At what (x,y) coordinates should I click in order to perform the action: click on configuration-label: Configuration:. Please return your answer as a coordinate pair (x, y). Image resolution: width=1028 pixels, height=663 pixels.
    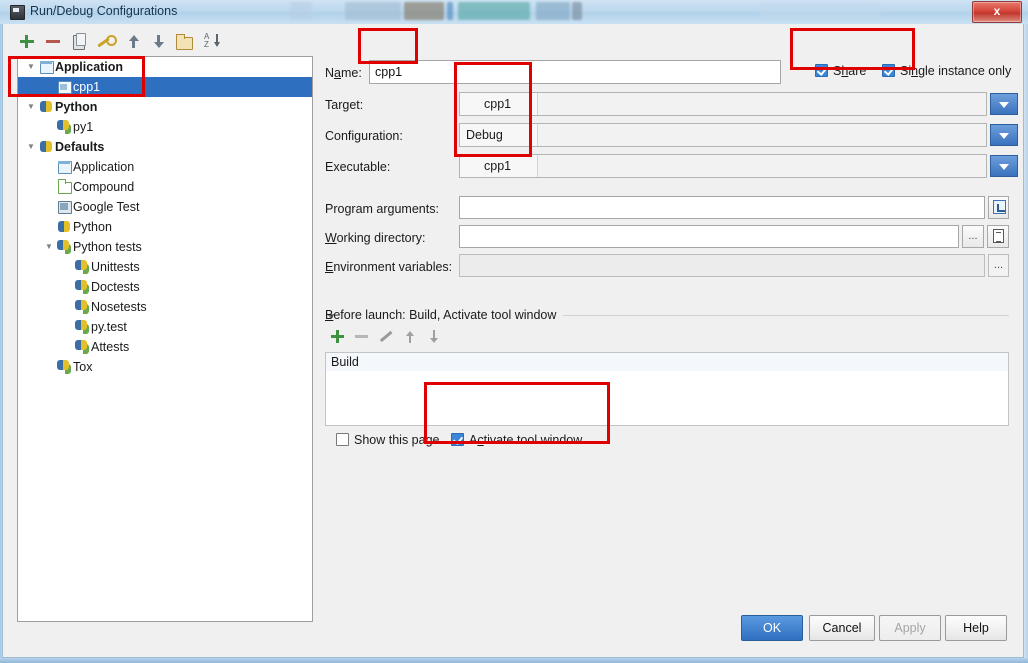
    Looking at the image, I should click on (364, 136).